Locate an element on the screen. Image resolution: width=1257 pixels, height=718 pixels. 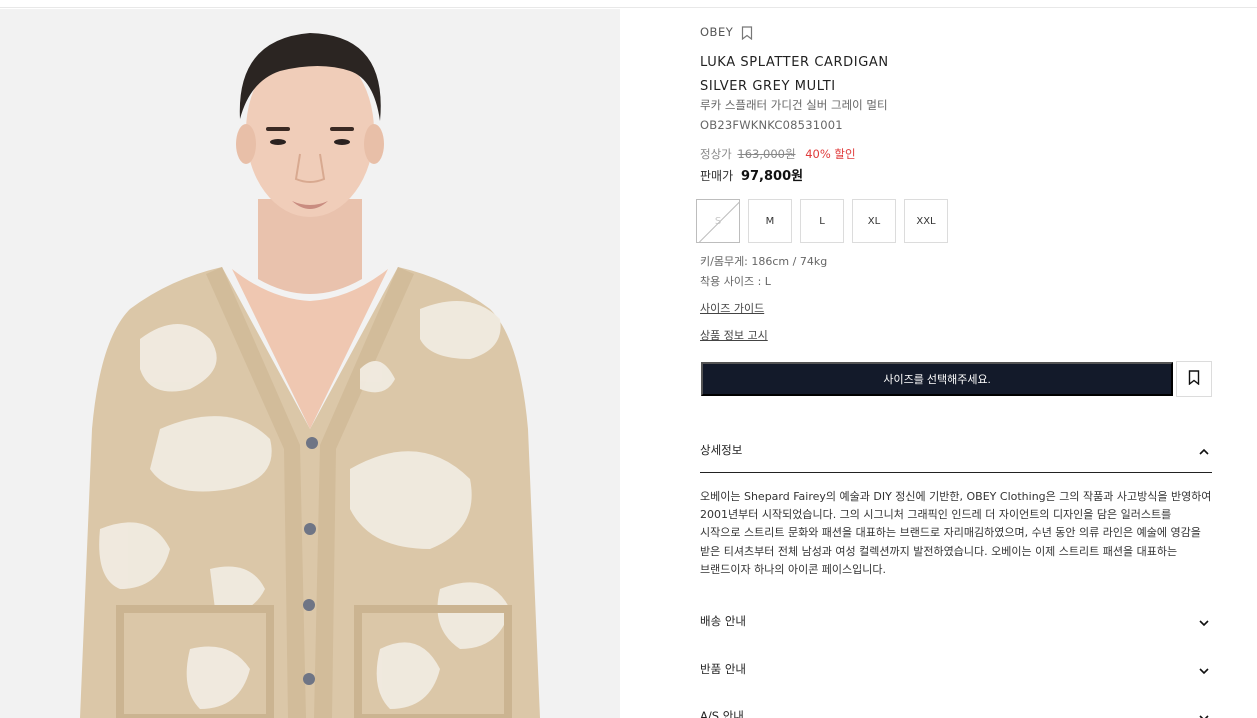
product-notice-link: 상품 정보 고시 is located at coordinates (734, 335).